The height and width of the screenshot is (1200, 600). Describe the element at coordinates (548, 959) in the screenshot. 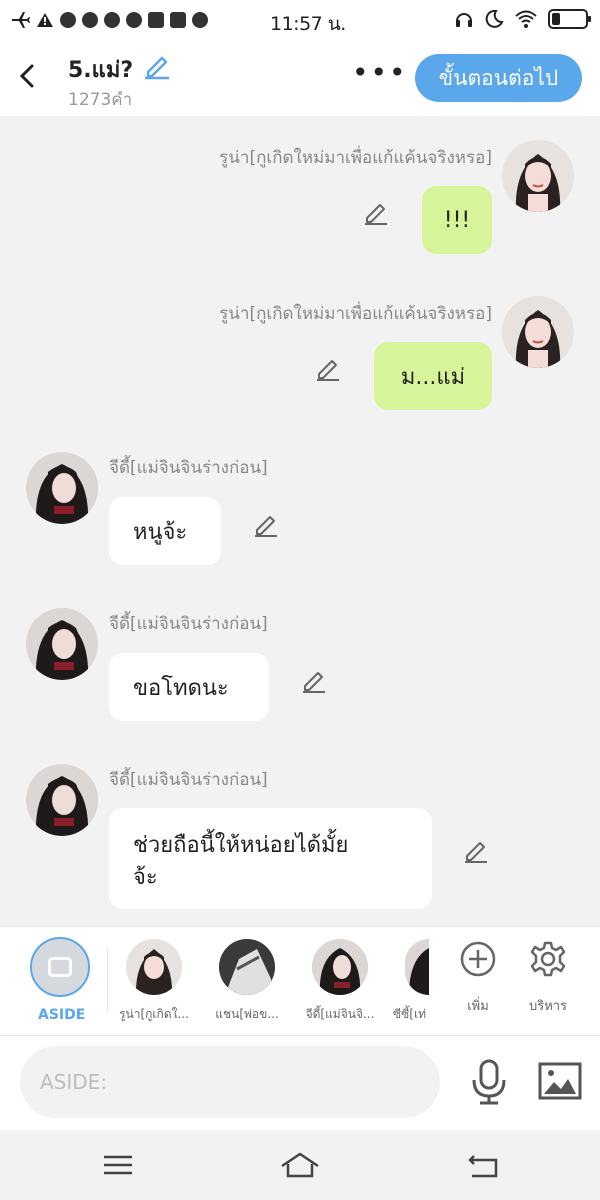

I see `gear-icon` at that location.